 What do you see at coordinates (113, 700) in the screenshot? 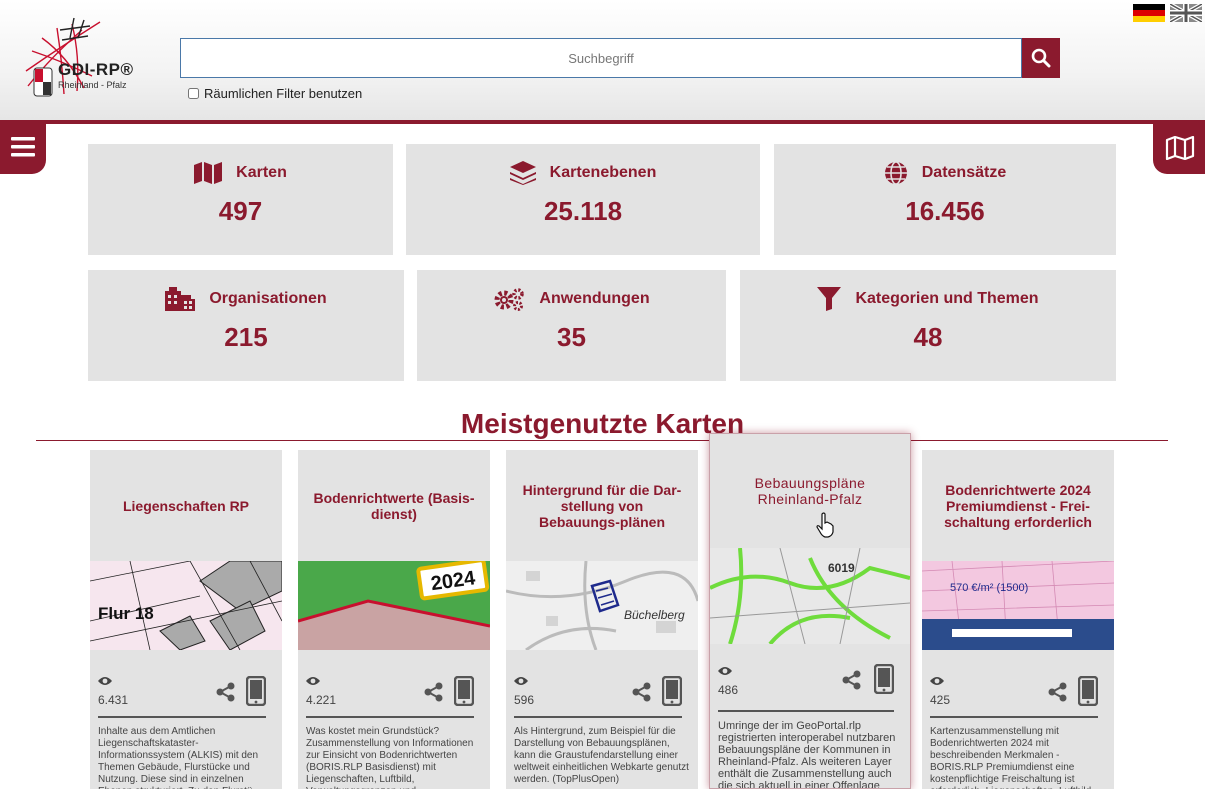
I see `view-count: 6.431` at bounding box center [113, 700].